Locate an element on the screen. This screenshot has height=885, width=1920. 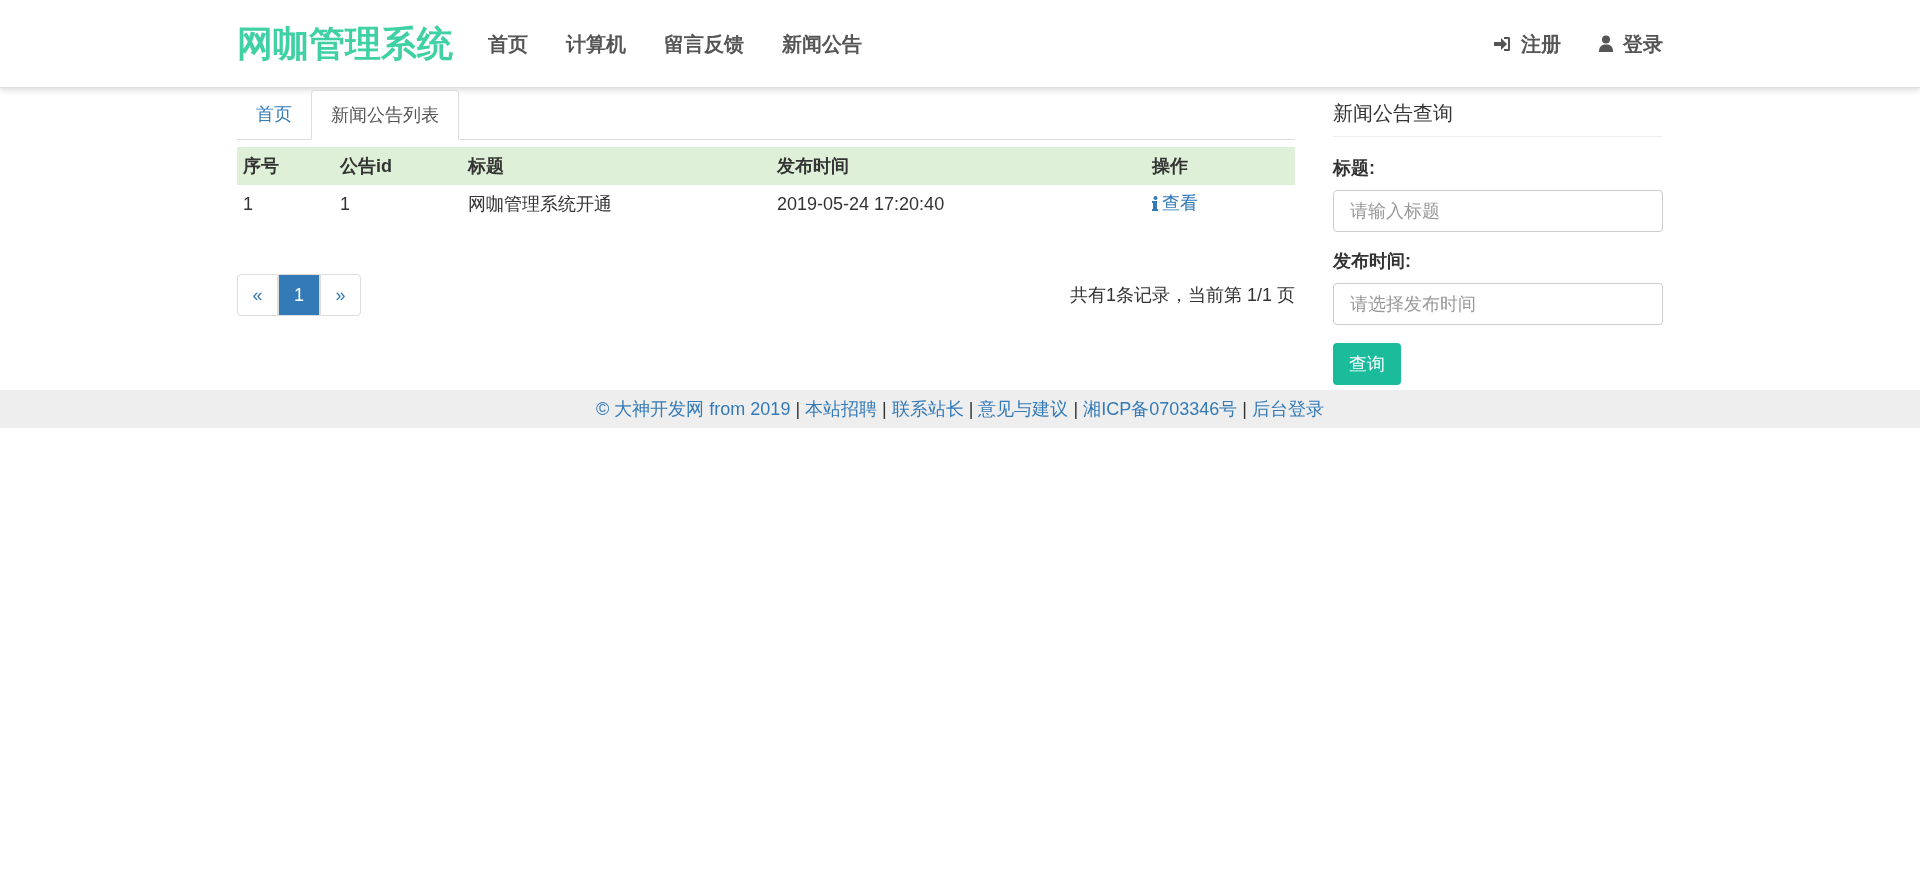
input-field: 请输入标题 is located at coordinates (1498, 211).